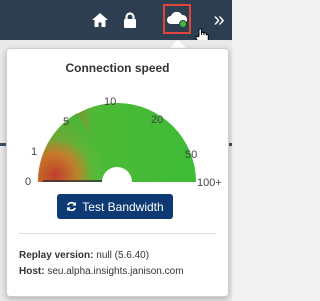 This screenshot has width=320, height=301. I want to click on replay-version-label: Replay version:, so click(56, 255).